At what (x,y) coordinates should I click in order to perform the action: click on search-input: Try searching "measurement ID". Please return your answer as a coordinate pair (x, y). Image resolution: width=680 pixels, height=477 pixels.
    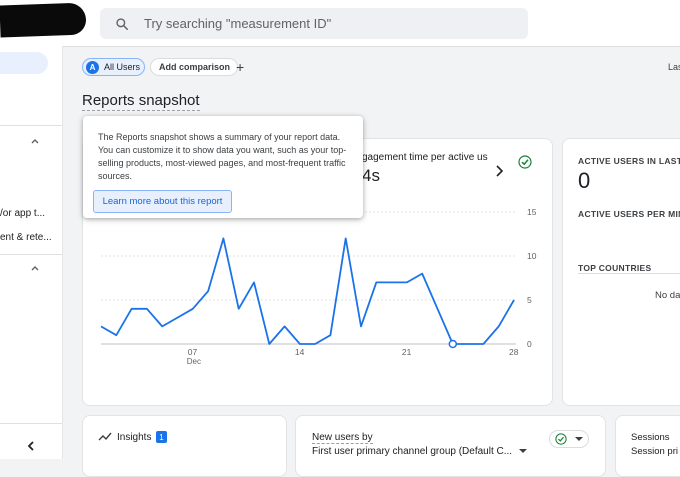
    Looking at the image, I should click on (237, 23).